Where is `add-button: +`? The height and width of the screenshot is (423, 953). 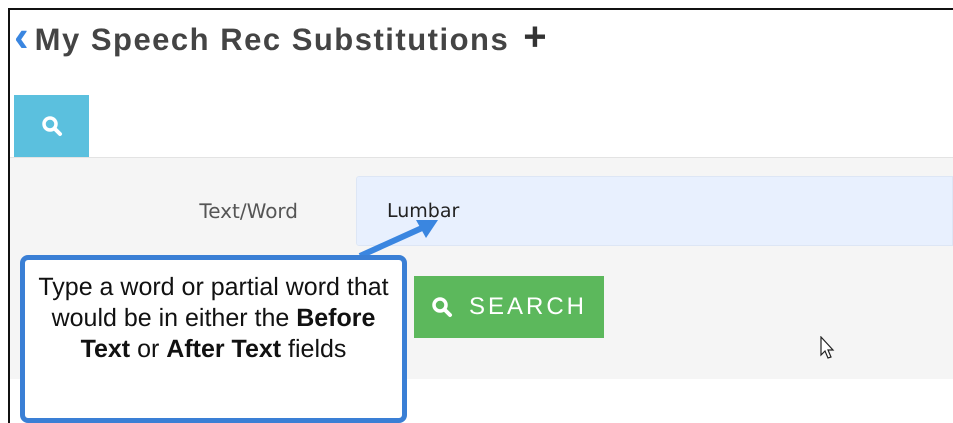
add-button: + is located at coordinates (535, 40).